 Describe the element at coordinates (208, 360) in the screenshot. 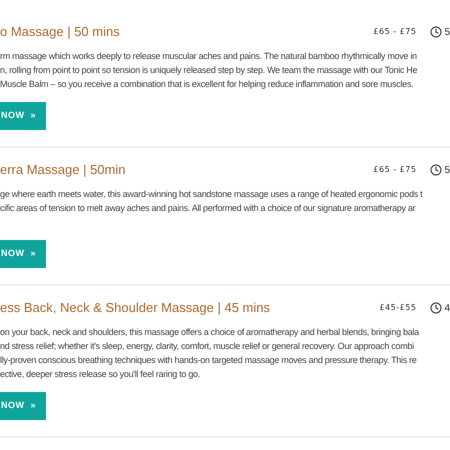

I see `description-line: lly-proven conscious breathing techniques with hands-on targeted massage moves and pressure therapy. This re` at that location.